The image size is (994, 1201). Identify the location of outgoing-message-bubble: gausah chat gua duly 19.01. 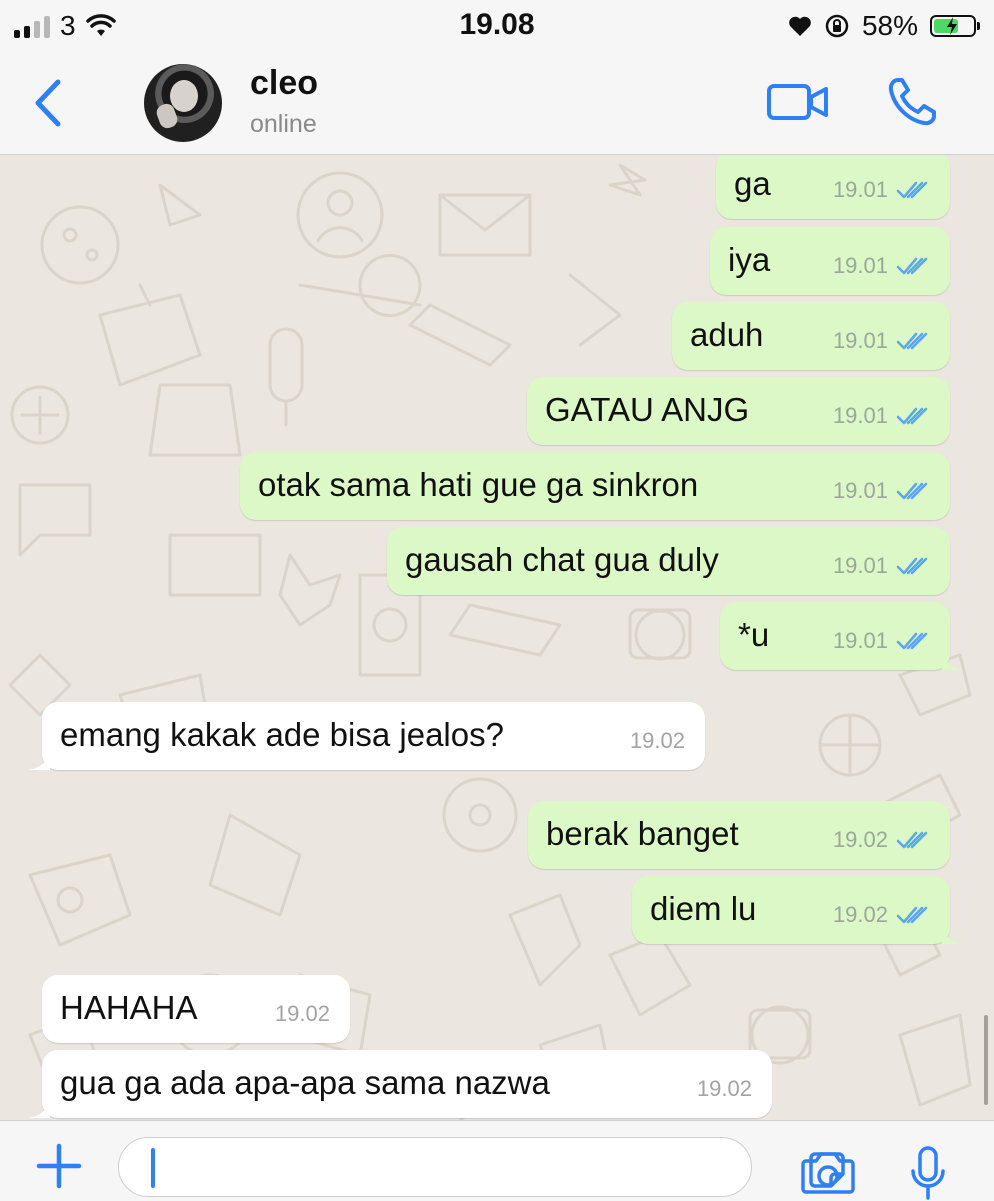
(668, 561).